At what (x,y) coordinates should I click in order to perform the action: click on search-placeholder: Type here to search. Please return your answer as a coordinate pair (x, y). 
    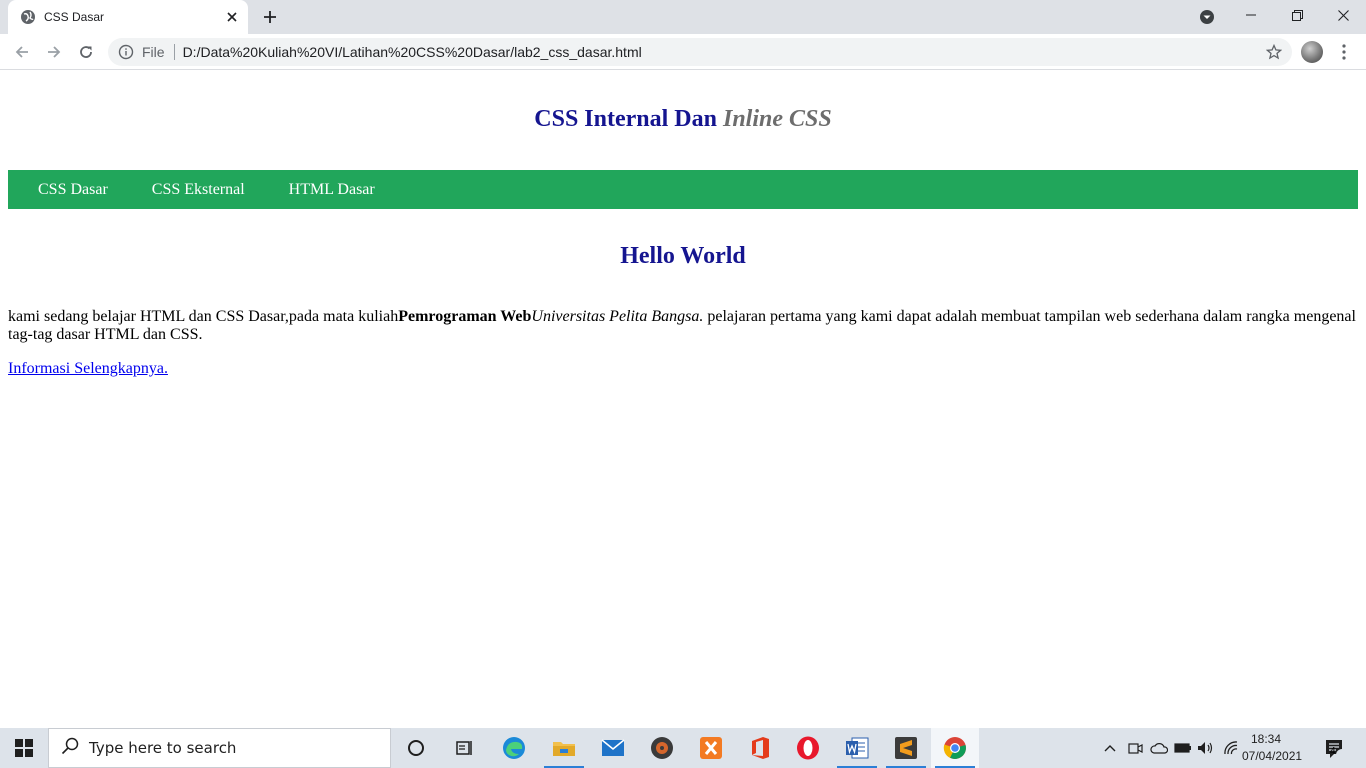
    Looking at the image, I should click on (163, 748).